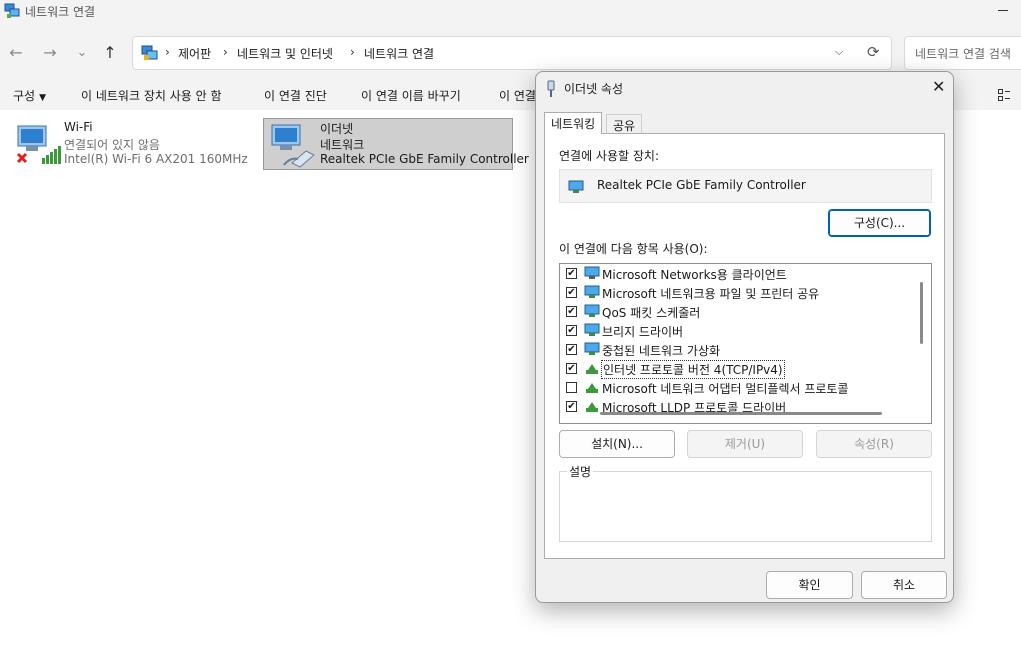  I want to click on description-group, so click(745, 506).